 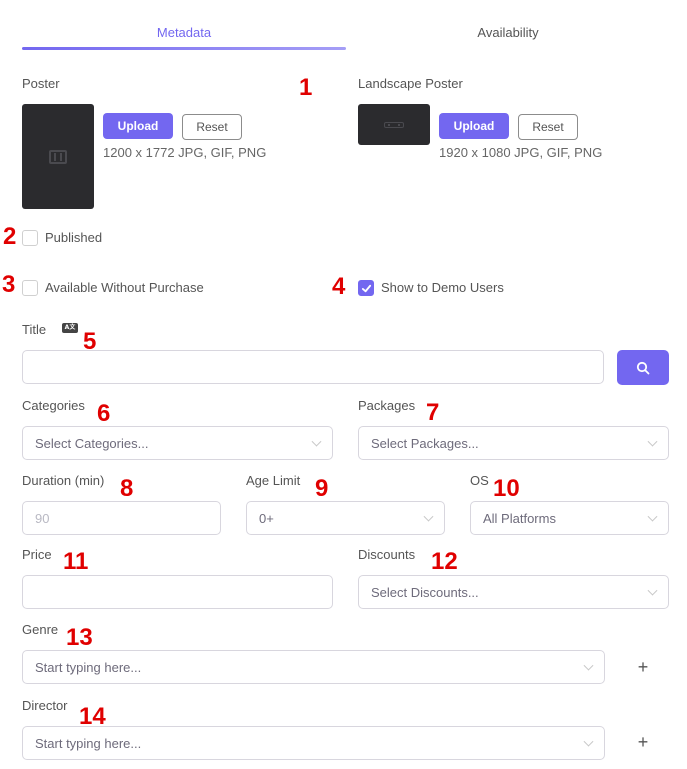 What do you see at coordinates (10, 236) in the screenshot?
I see `annotation-2: 2` at bounding box center [10, 236].